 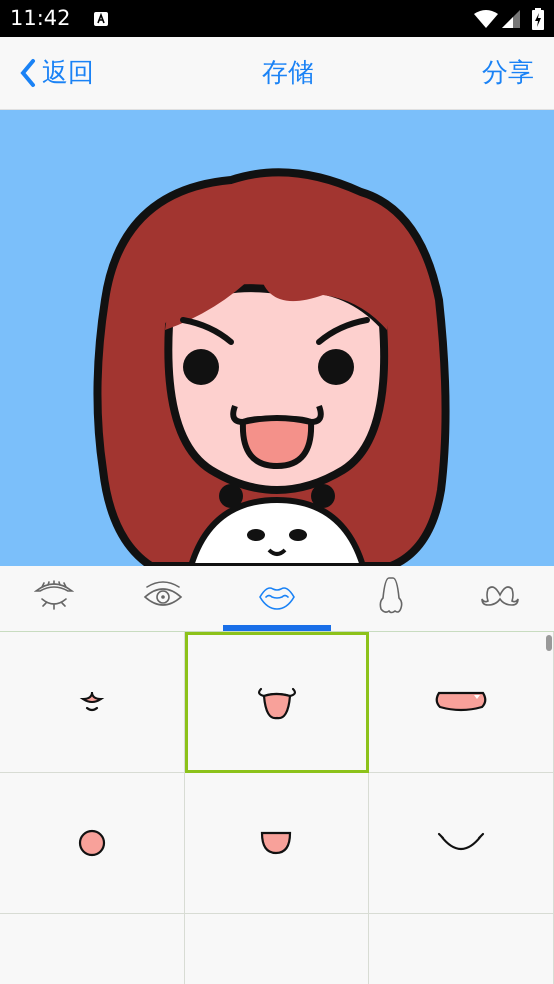 I want to click on round-mouth-icon, so click(x=92, y=843).